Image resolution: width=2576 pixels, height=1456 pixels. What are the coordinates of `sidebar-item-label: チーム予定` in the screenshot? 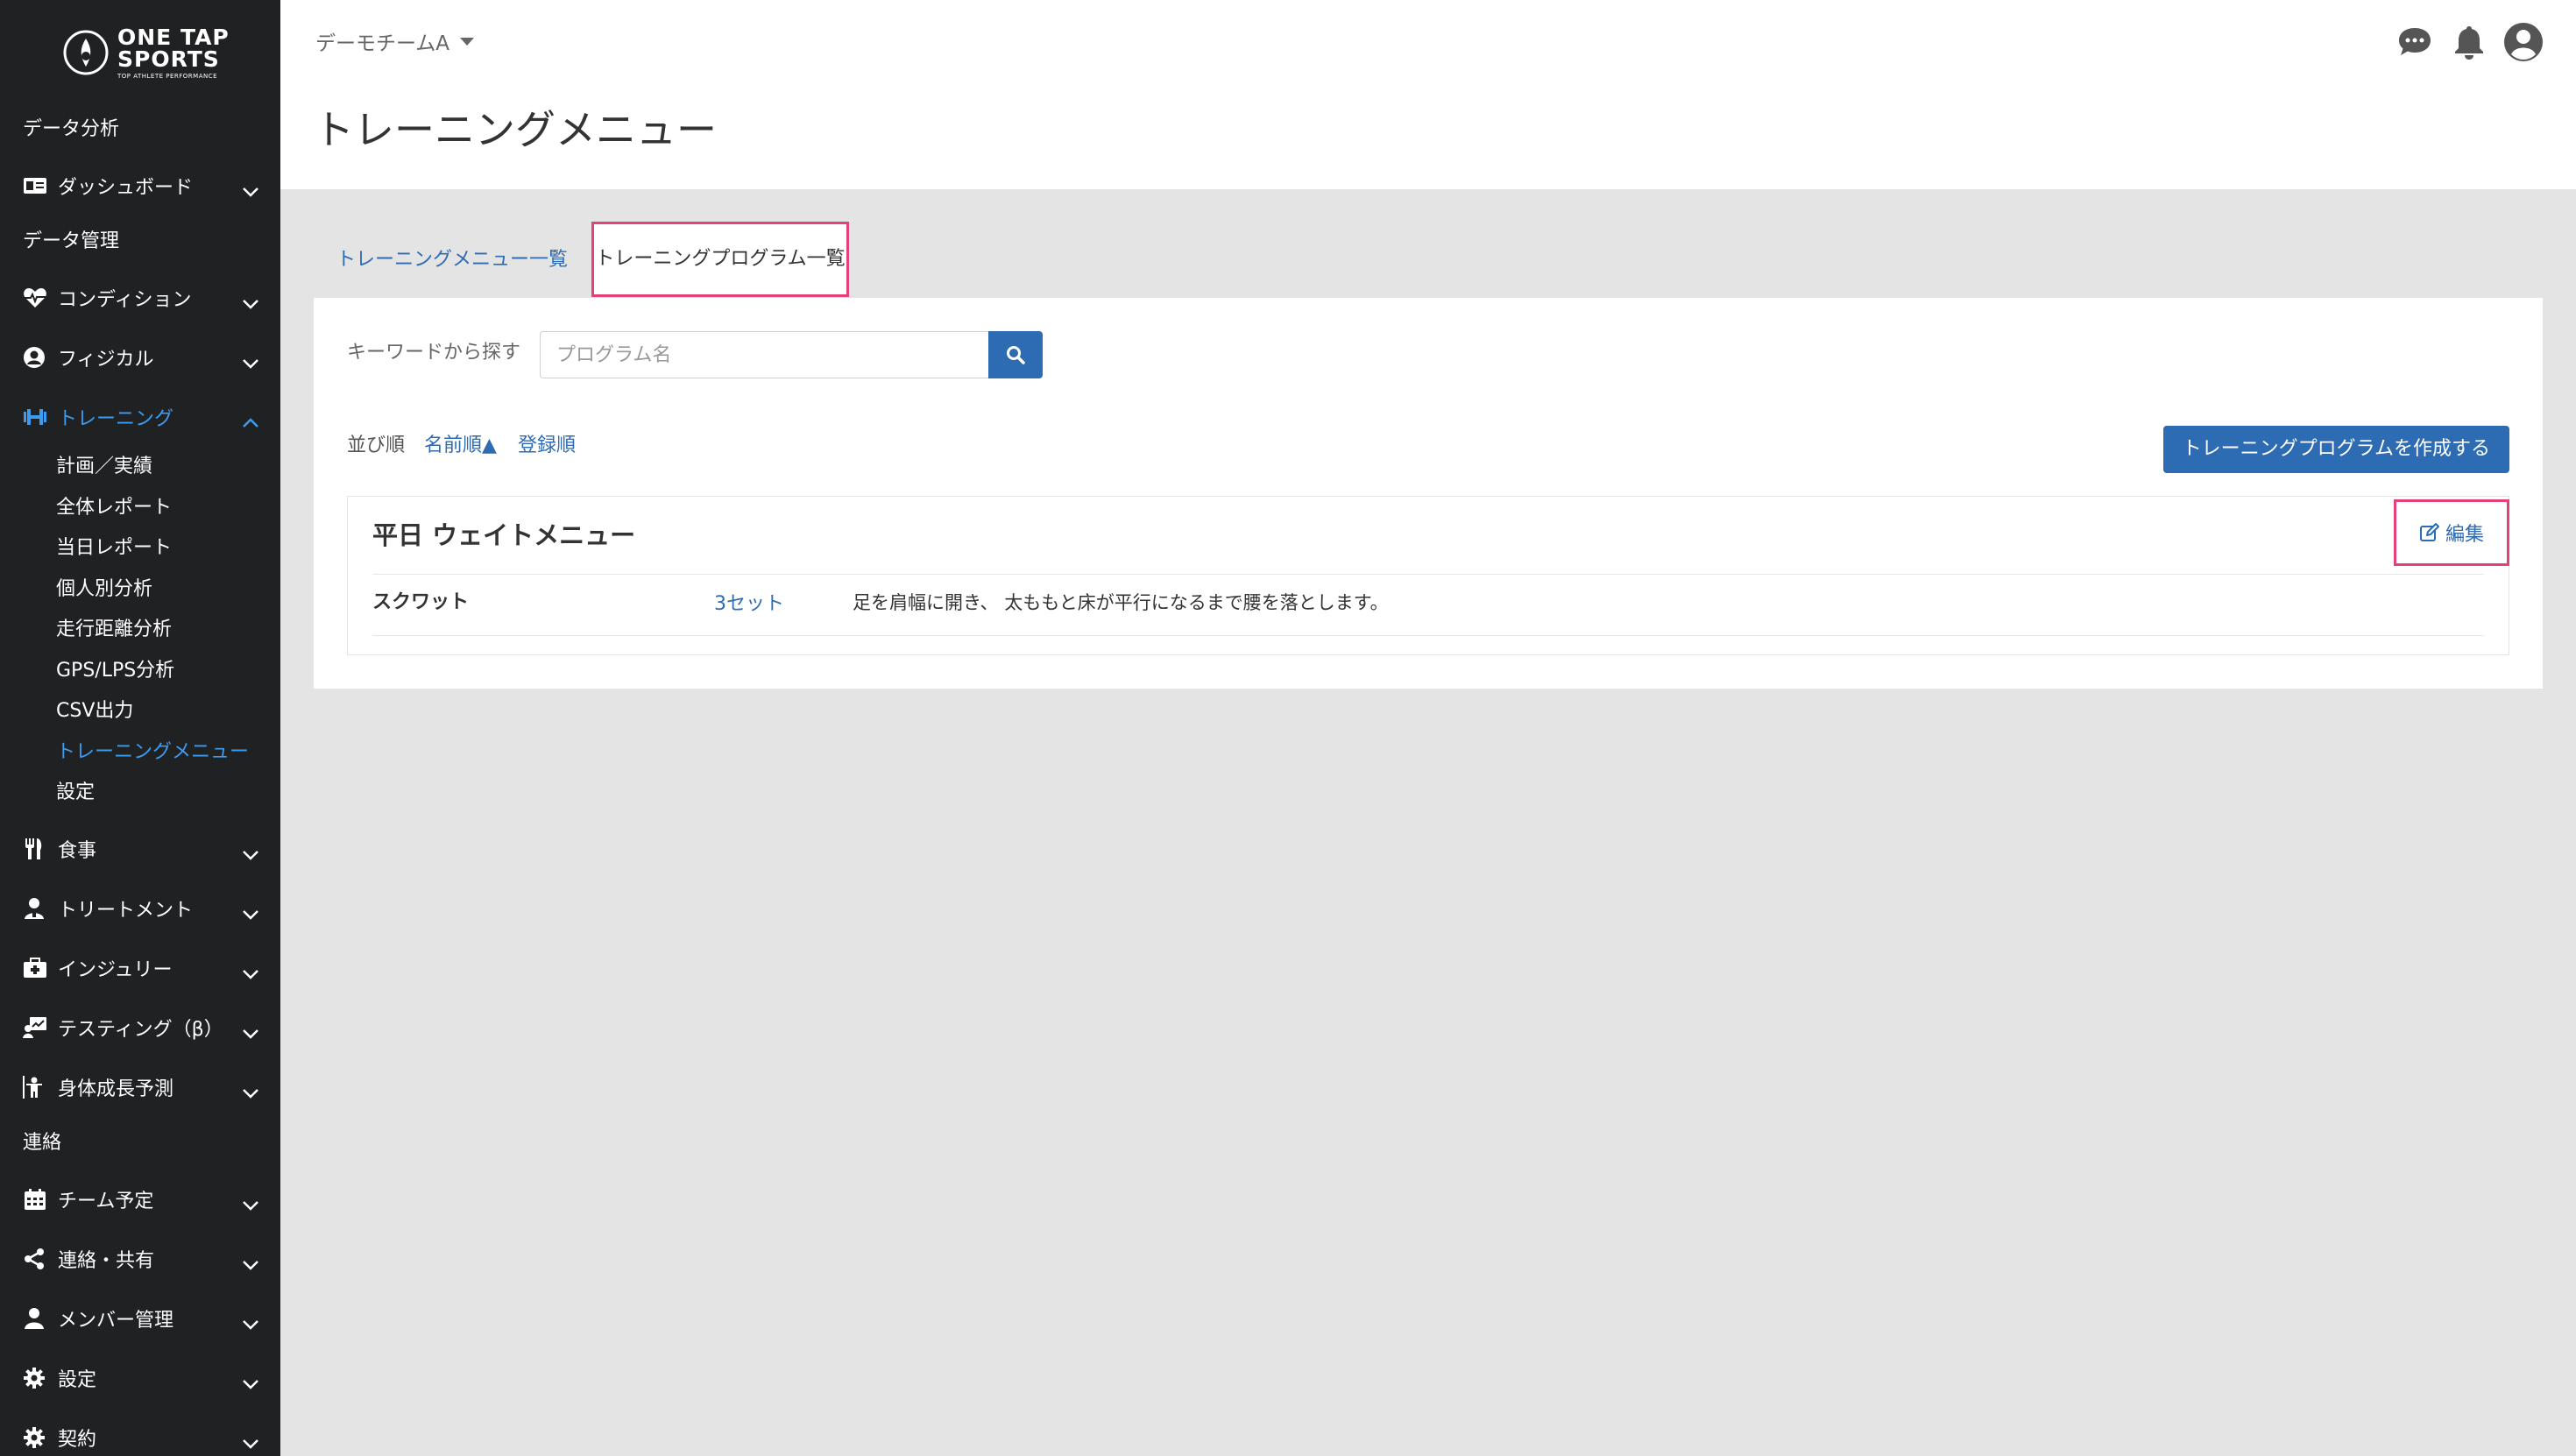 It's located at (106, 1201).